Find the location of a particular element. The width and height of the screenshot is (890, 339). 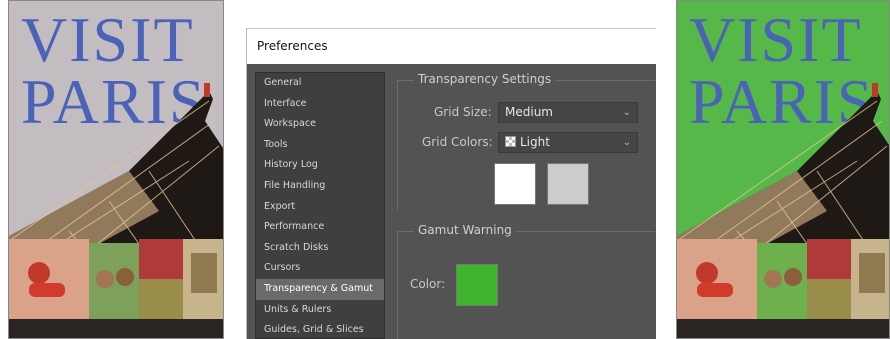

nav-item-tools: Tools is located at coordinates (320, 145).